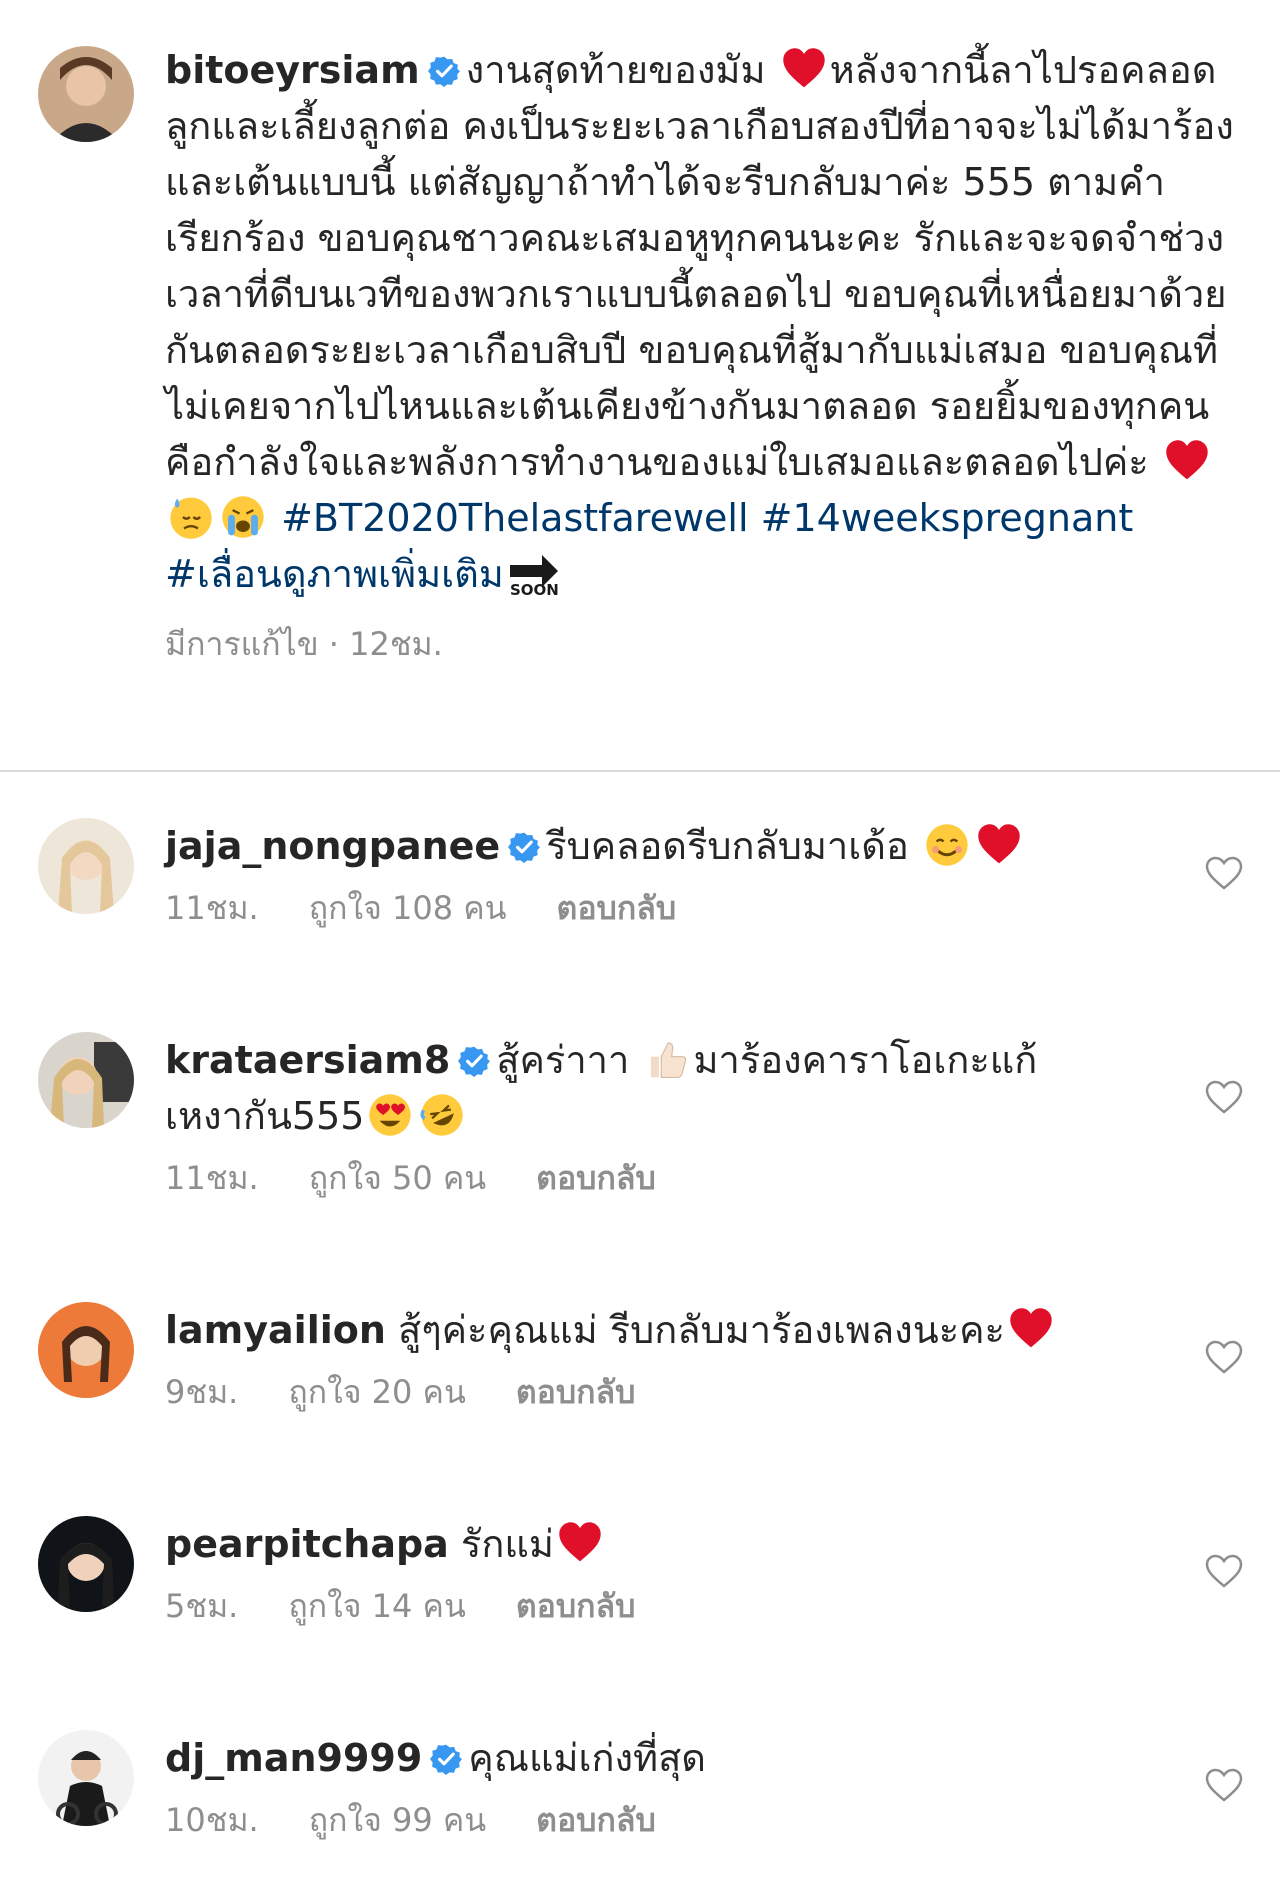 The image size is (1280, 1900). What do you see at coordinates (563, 1060) in the screenshot?
I see `comment-text-a: สู้คร่าาา` at bounding box center [563, 1060].